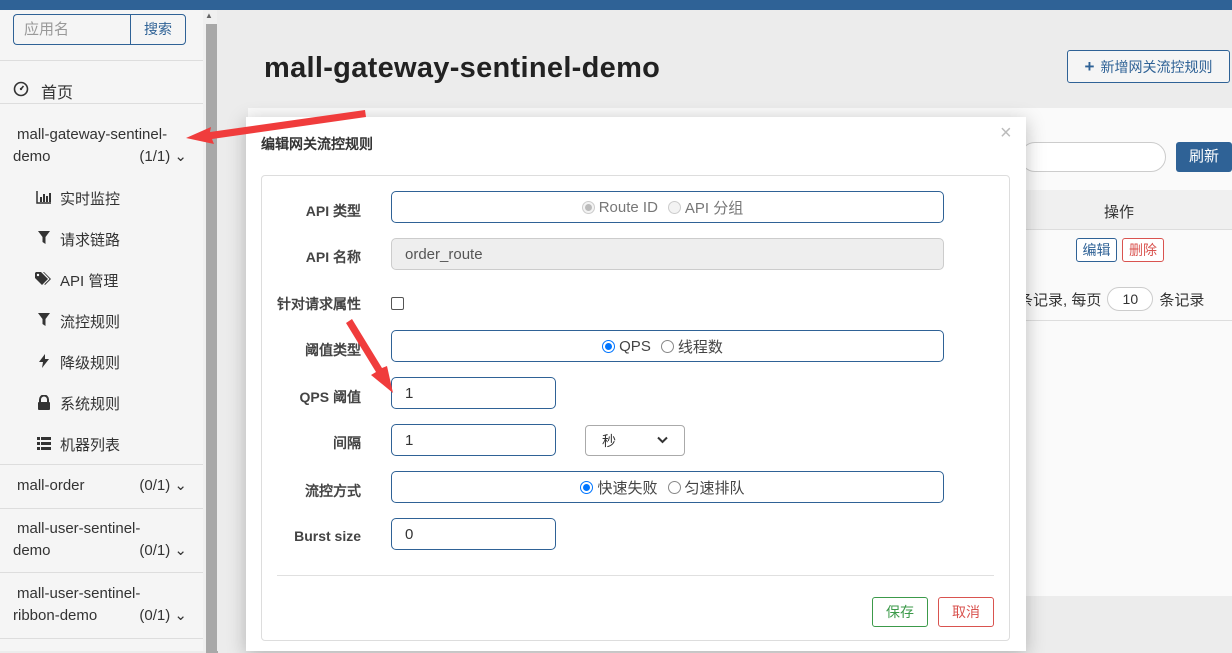 The image size is (1232, 653). Describe the element at coordinates (1121, 320) in the screenshot. I see `table-divider` at that location.